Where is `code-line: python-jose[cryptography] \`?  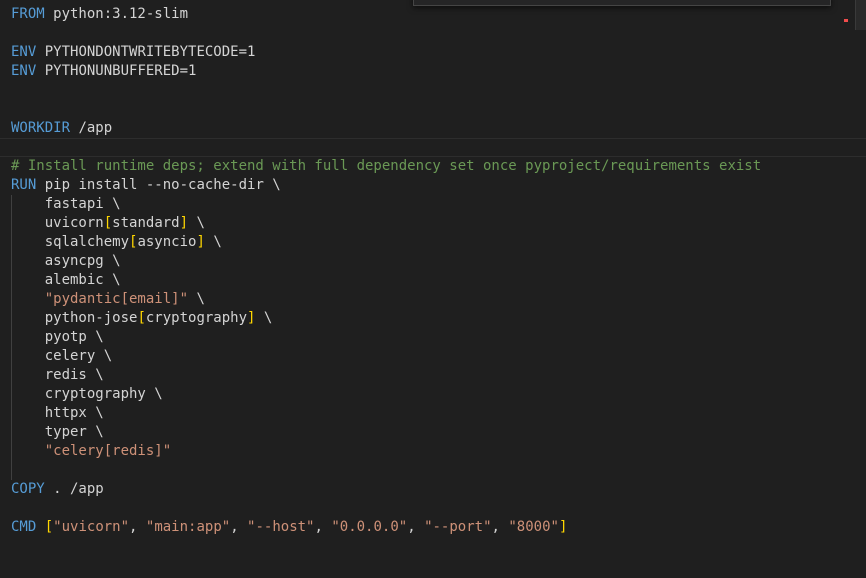 code-line: python-jose[cryptography] \ is located at coordinates (428, 318).